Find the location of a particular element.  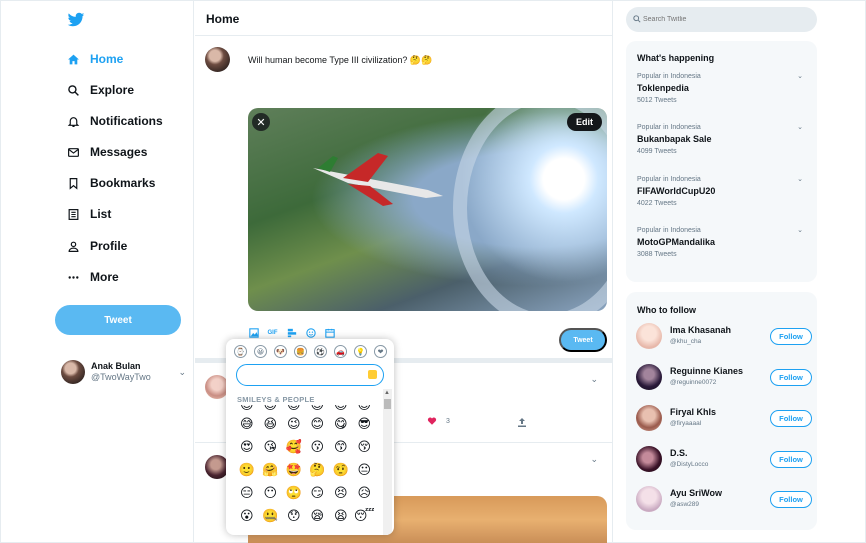

account-name: Anak Bulan is located at coordinates (116, 366).